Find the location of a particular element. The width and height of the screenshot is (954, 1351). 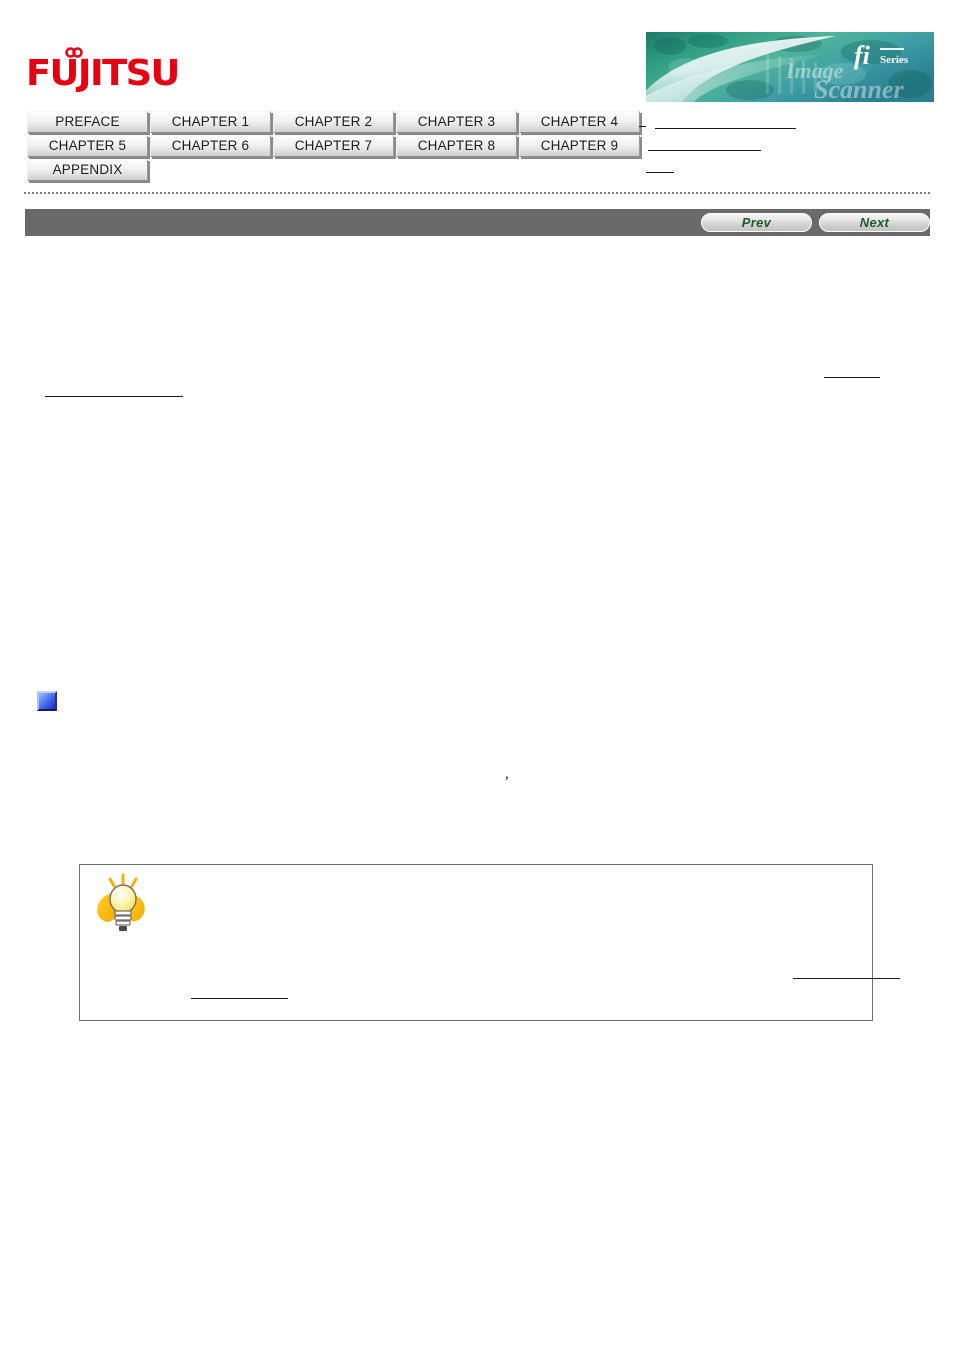

hint-link-right is located at coordinates (846, 978).